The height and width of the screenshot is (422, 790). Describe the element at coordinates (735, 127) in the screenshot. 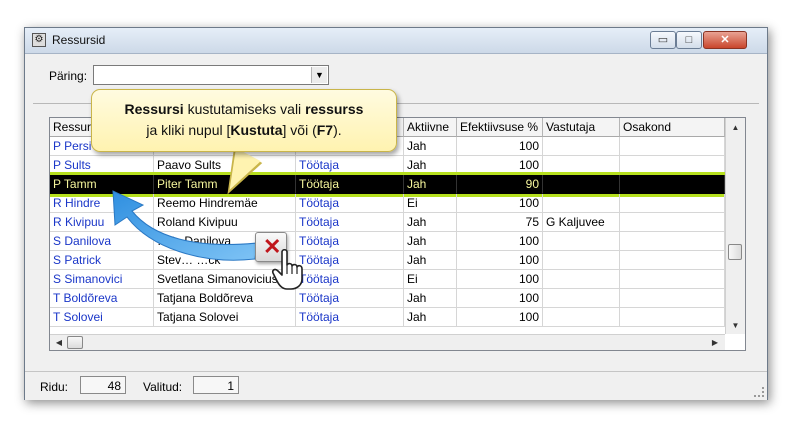

I see `scroll-up-icon: ▲` at that location.